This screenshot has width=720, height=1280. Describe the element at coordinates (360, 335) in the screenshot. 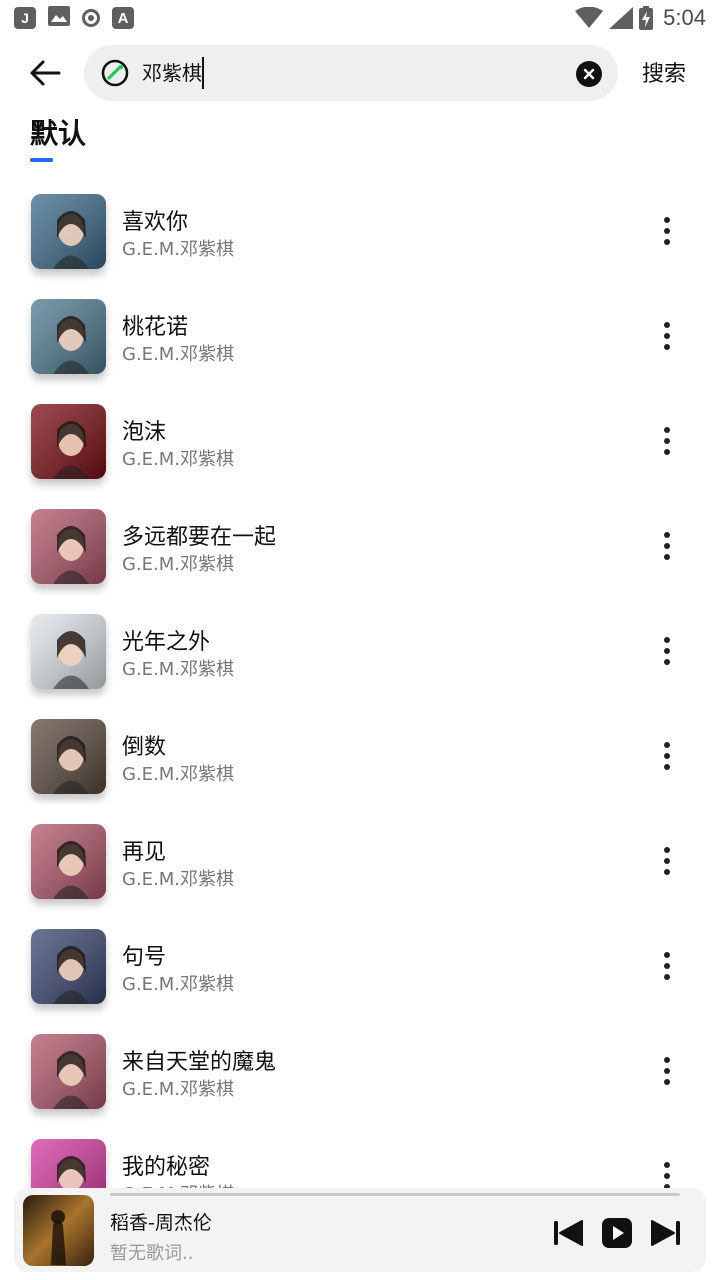

I see `song-row: 桃花诺 G.E.M.邓紫棋` at that location.